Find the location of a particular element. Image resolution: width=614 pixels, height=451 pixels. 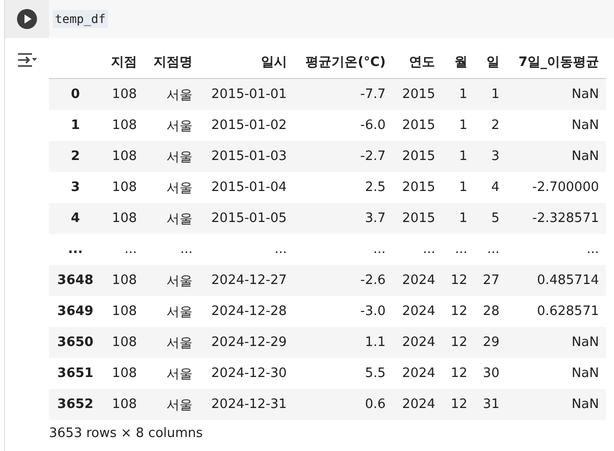

output-toggle-icon is located at coordinates (27, 60).